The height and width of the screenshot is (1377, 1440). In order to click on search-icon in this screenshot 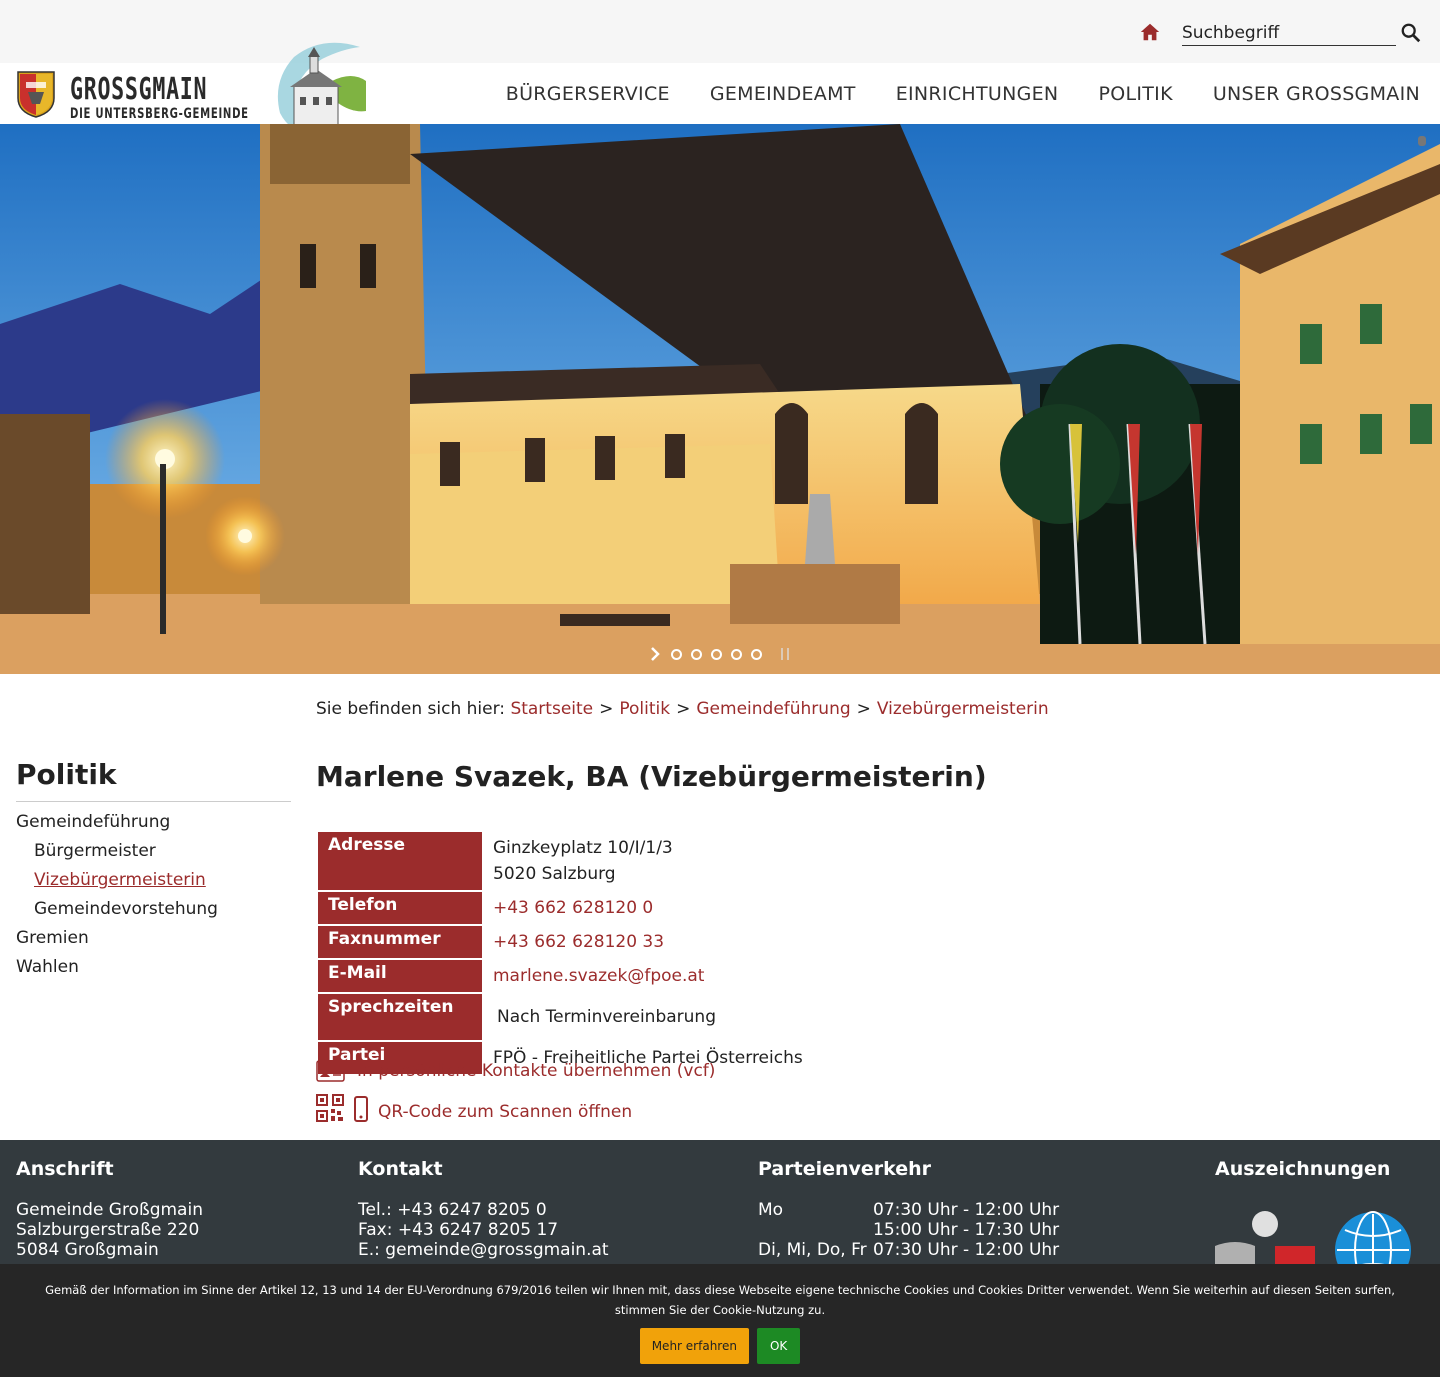, I will do `click(1411, 33)`.